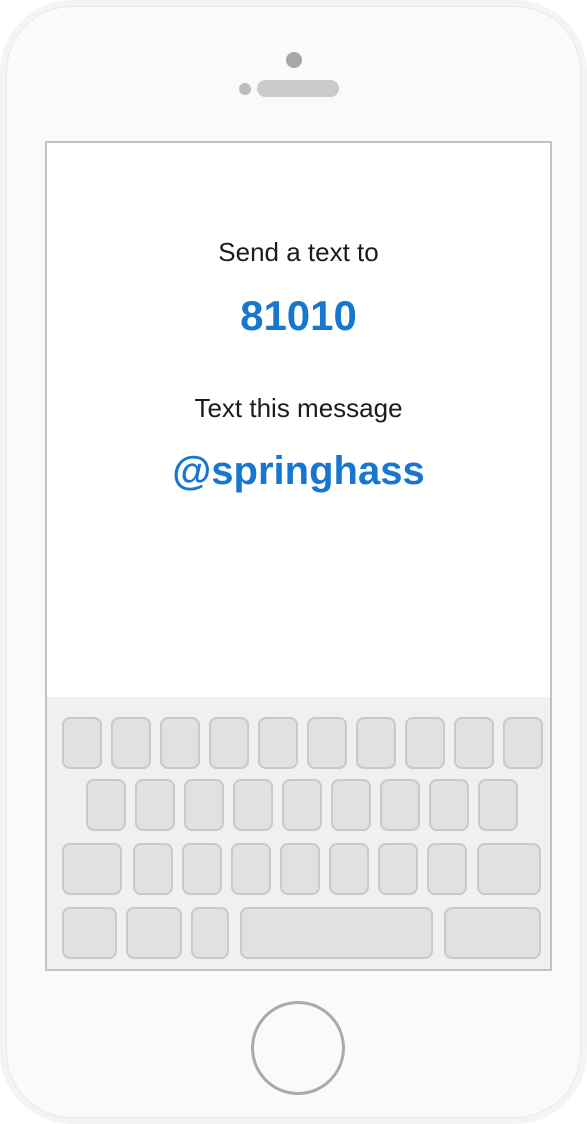 The image size is (587, 1124). What do you see at coordinates (298, 252) in the screenshot?
I see `send-text-label: Send a text to` at bounding box center [298, 252].